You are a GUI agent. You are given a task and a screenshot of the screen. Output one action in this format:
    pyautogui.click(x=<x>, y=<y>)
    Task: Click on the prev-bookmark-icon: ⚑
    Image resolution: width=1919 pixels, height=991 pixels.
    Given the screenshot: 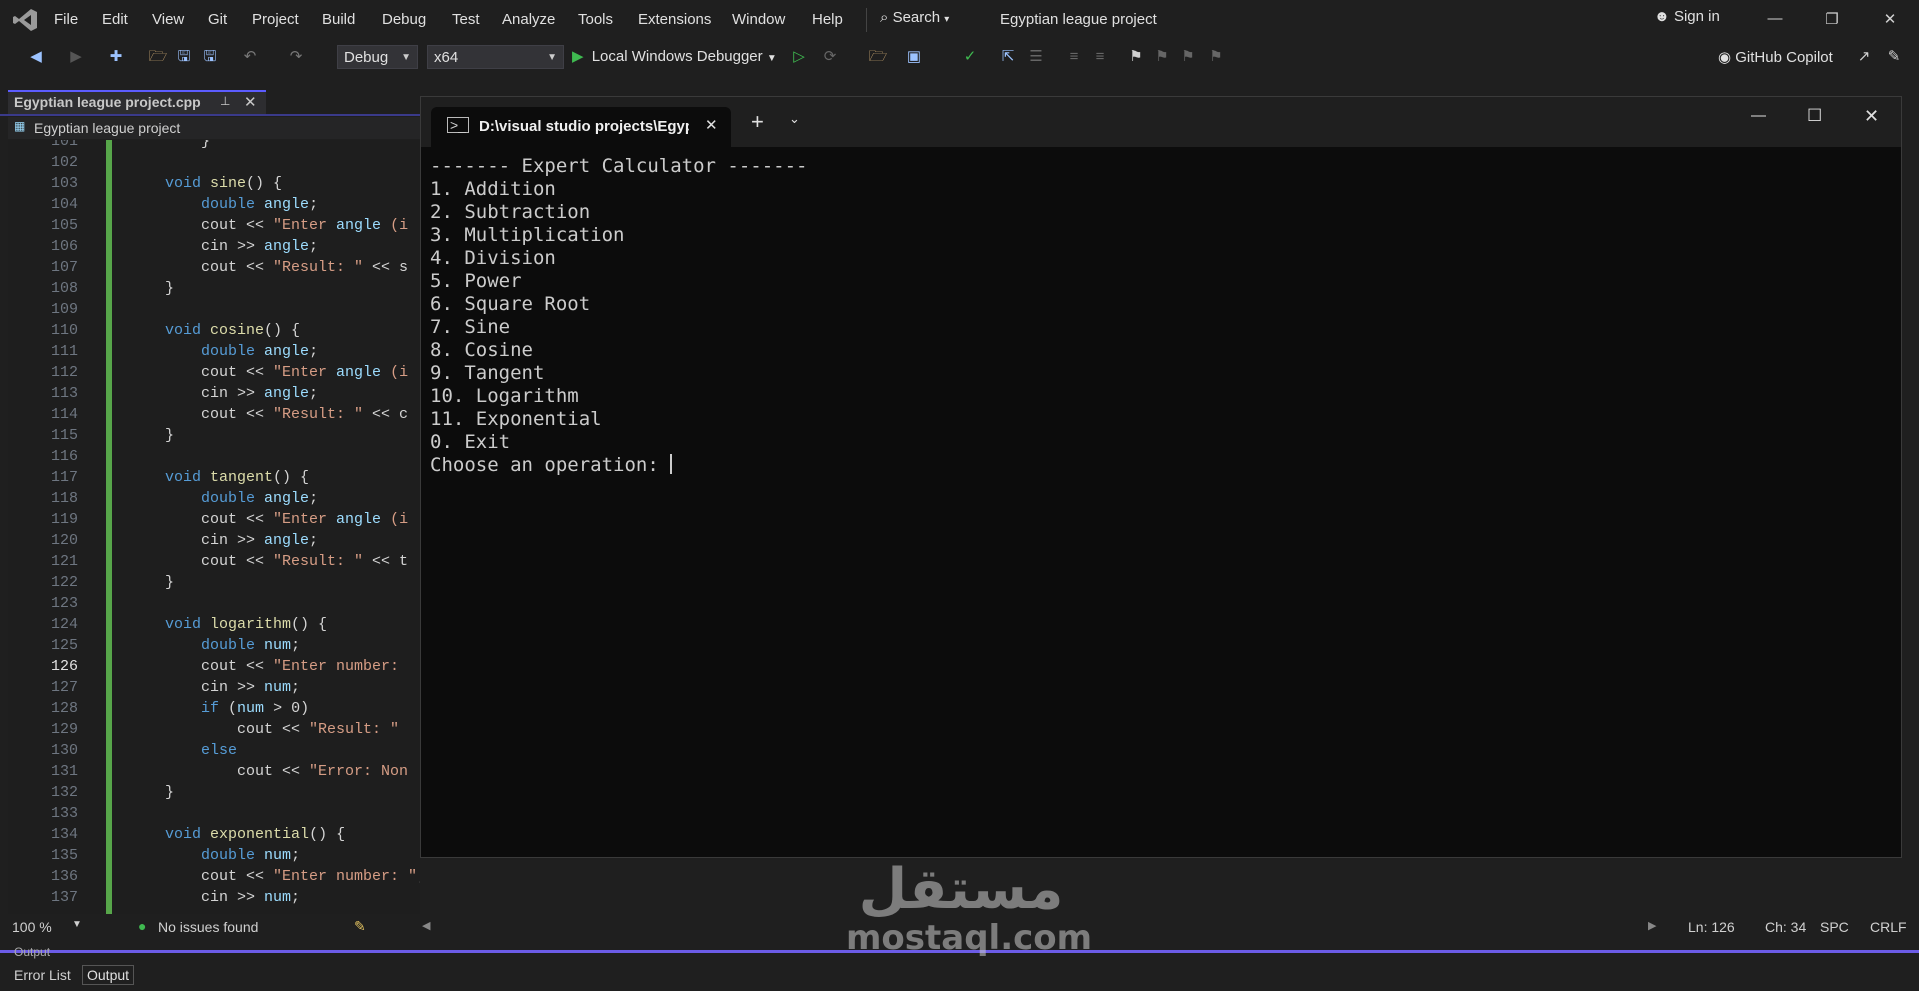 What is the action you would take?
    pyautogui.click(x=1162, y=57)
    